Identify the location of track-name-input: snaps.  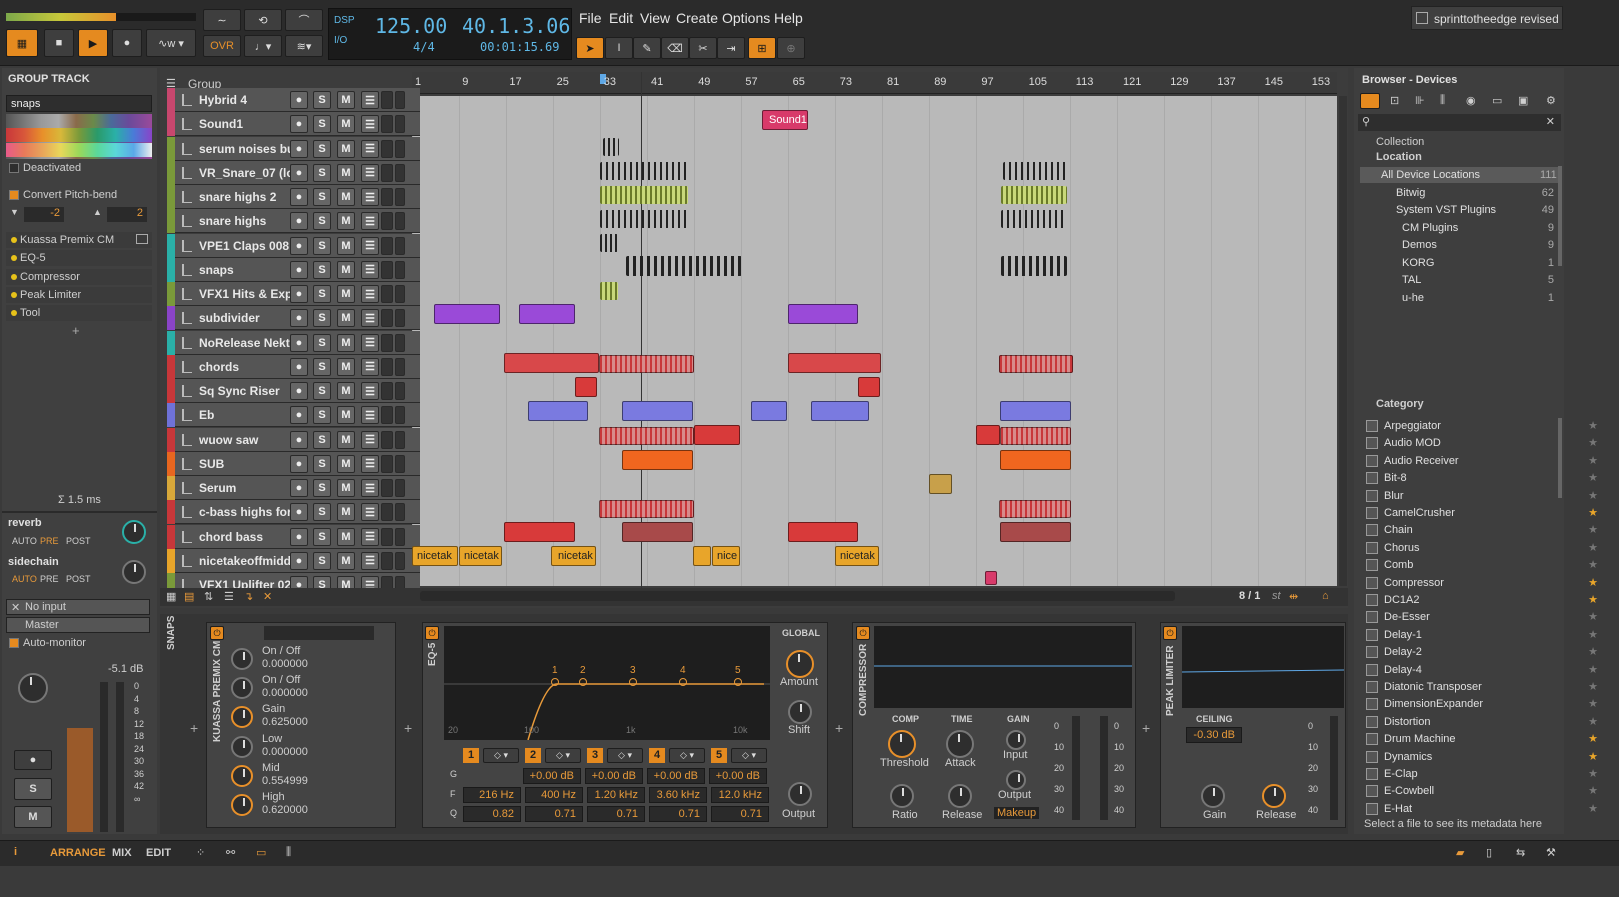
(79, 103).